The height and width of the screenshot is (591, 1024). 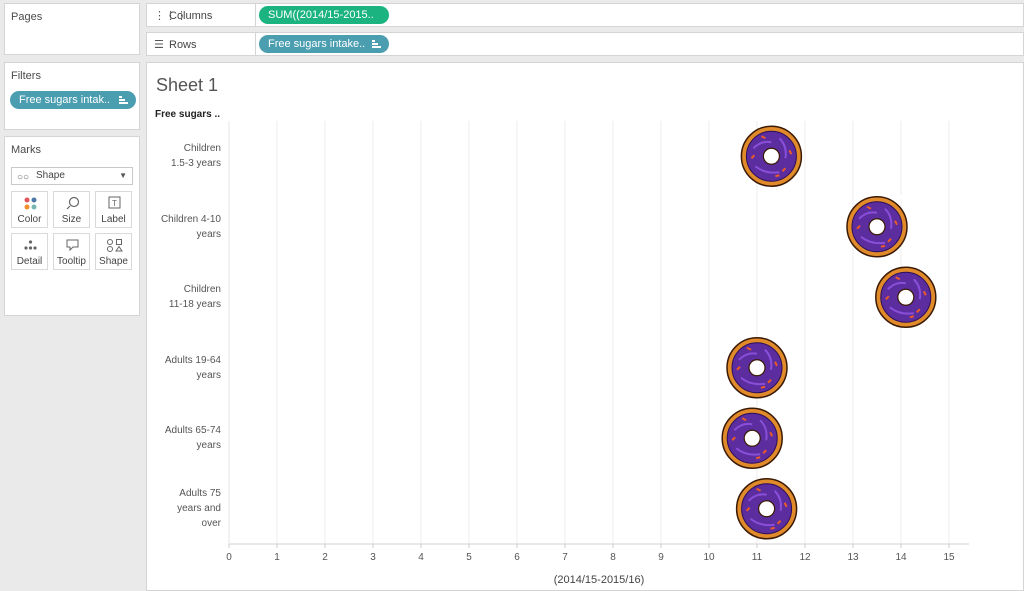 I want to click on tooltip-button-label: Tooltip, so click(x=71, y=261).